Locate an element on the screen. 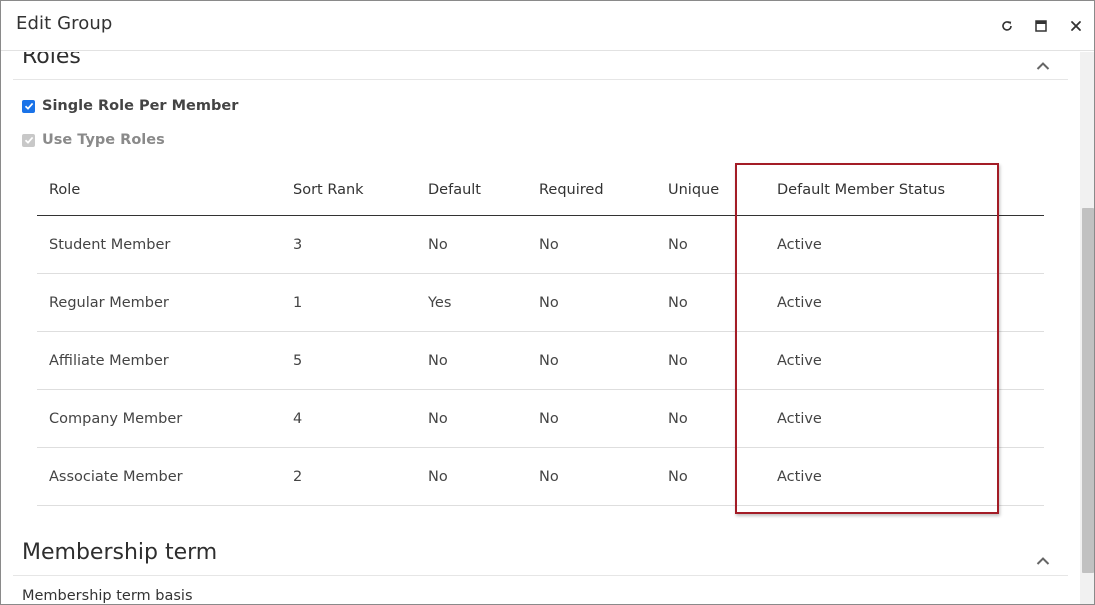 Image resolution: width=1095 pixels, height=605 pixels. close-button is located at coordinates (1076, 26).